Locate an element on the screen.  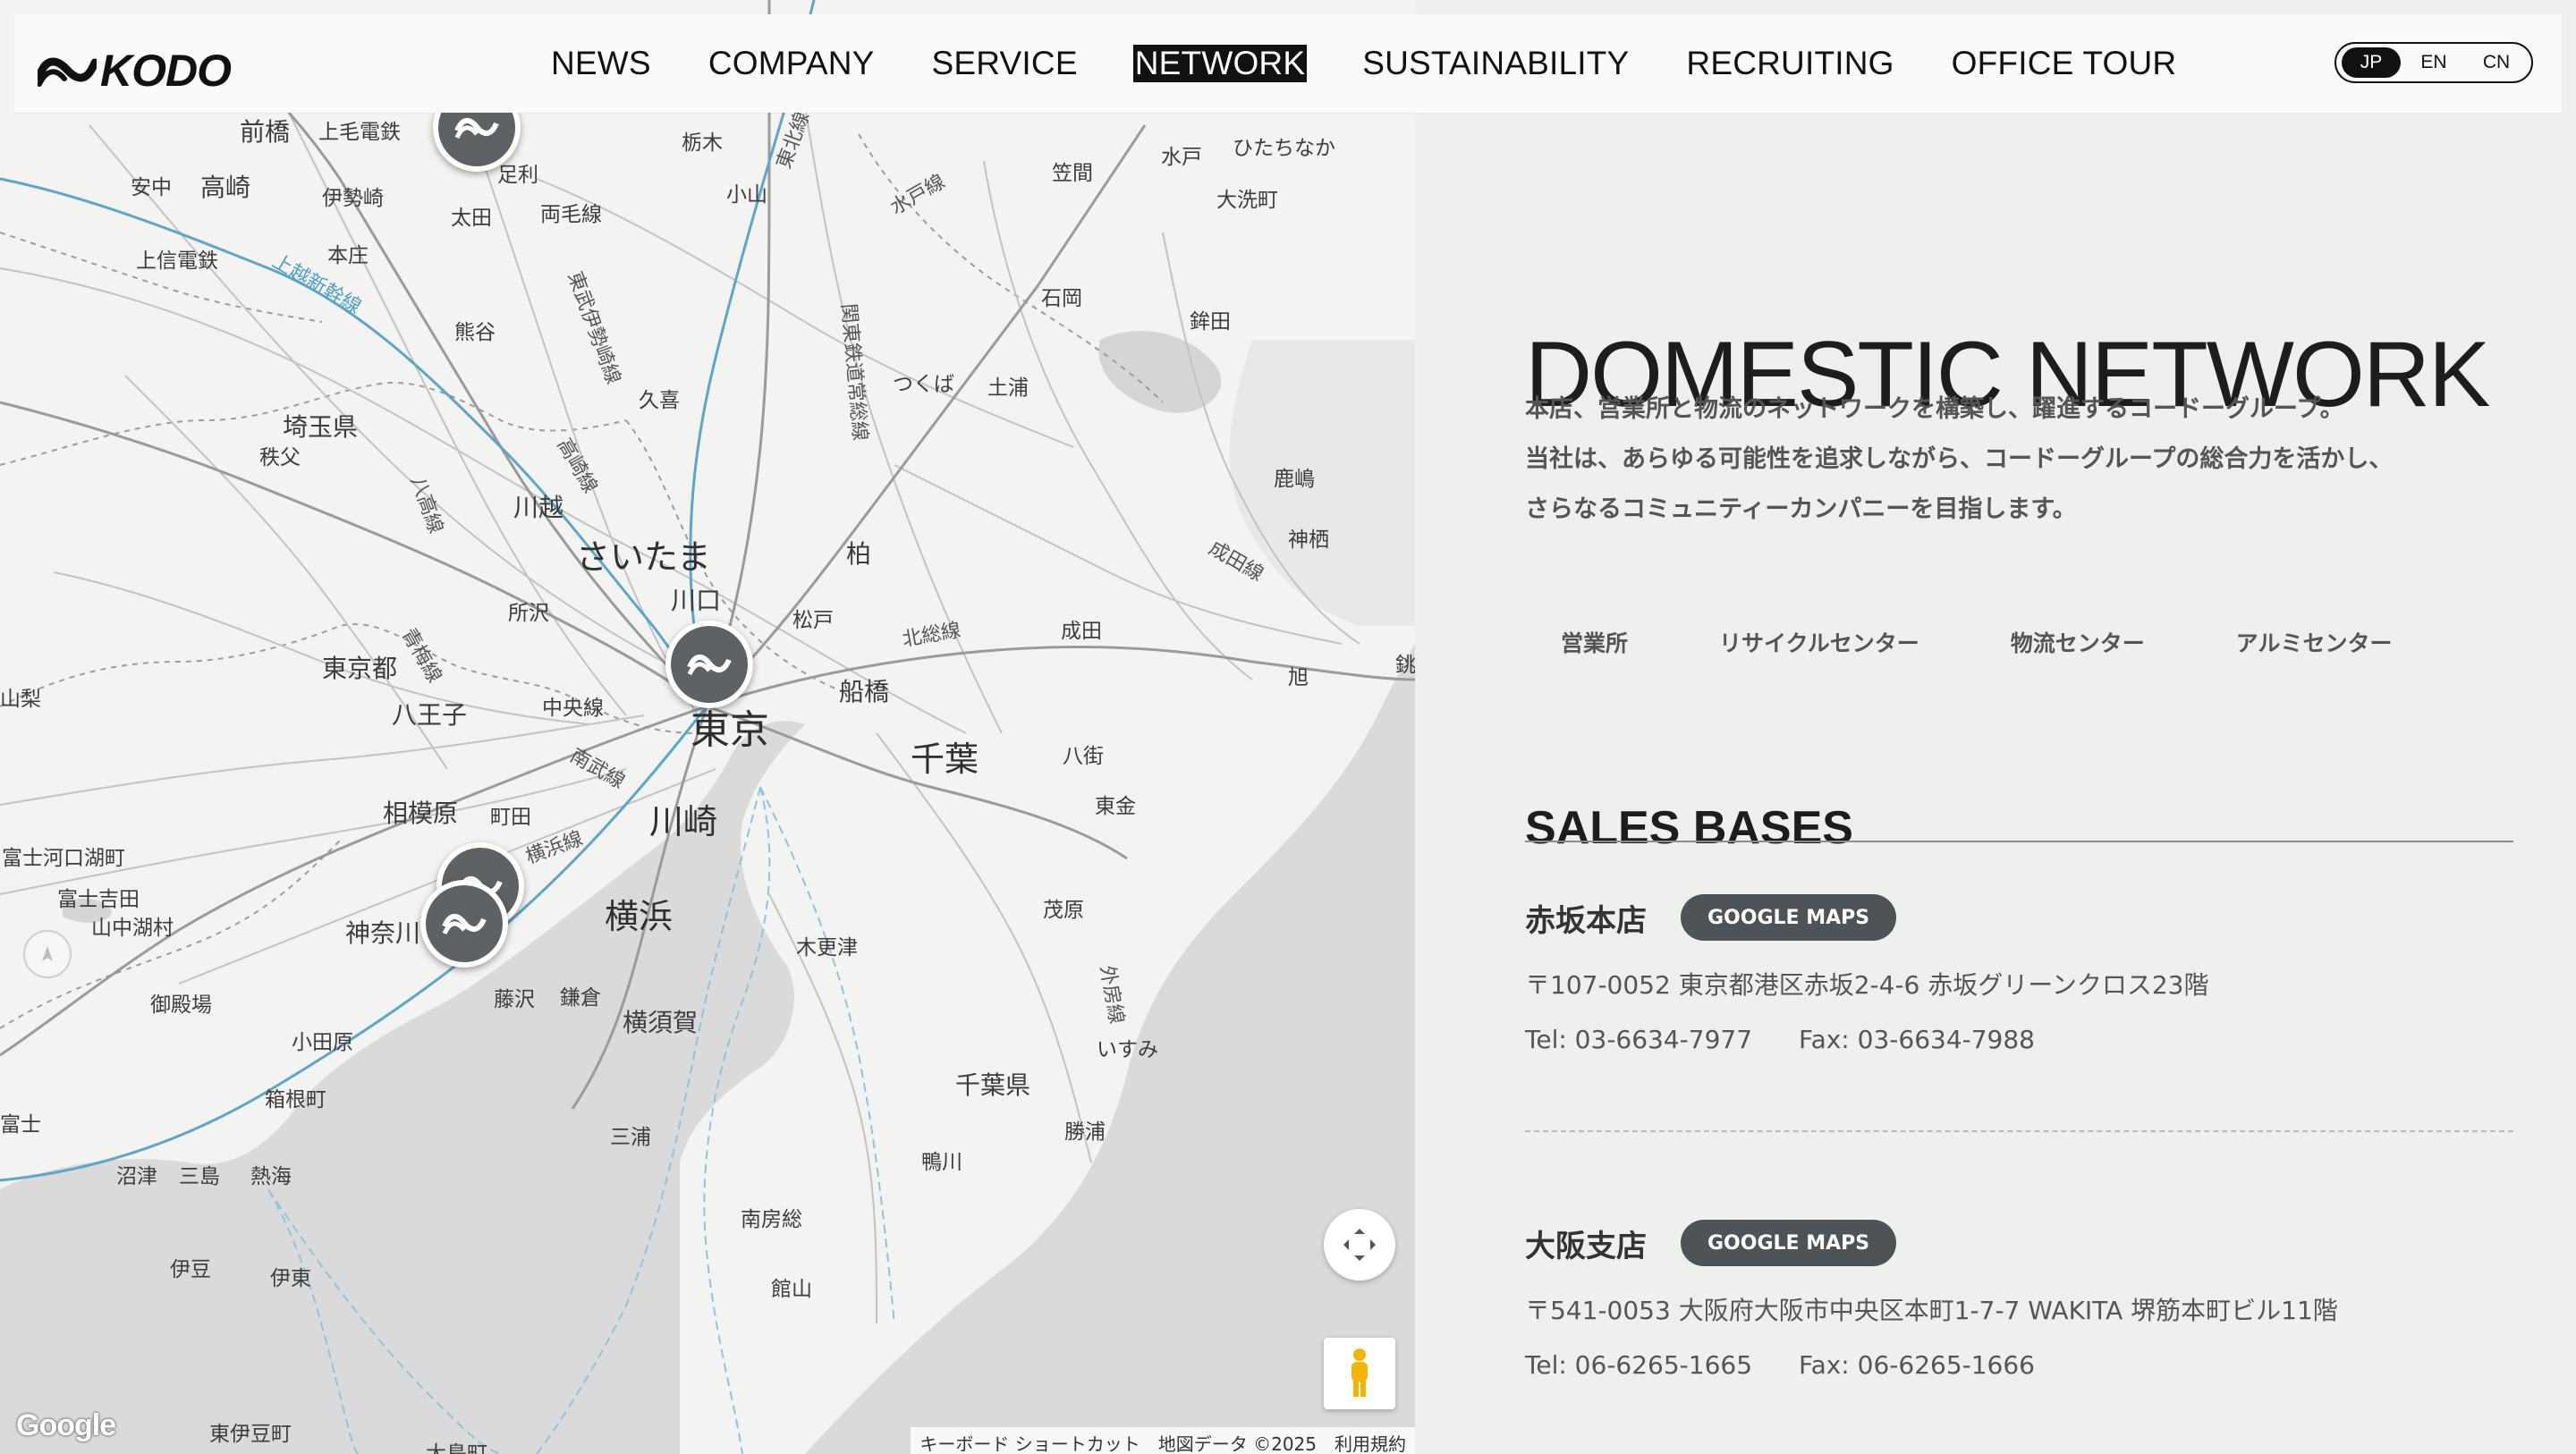
map-label: 船橋 is located at coordinates (864, 691).